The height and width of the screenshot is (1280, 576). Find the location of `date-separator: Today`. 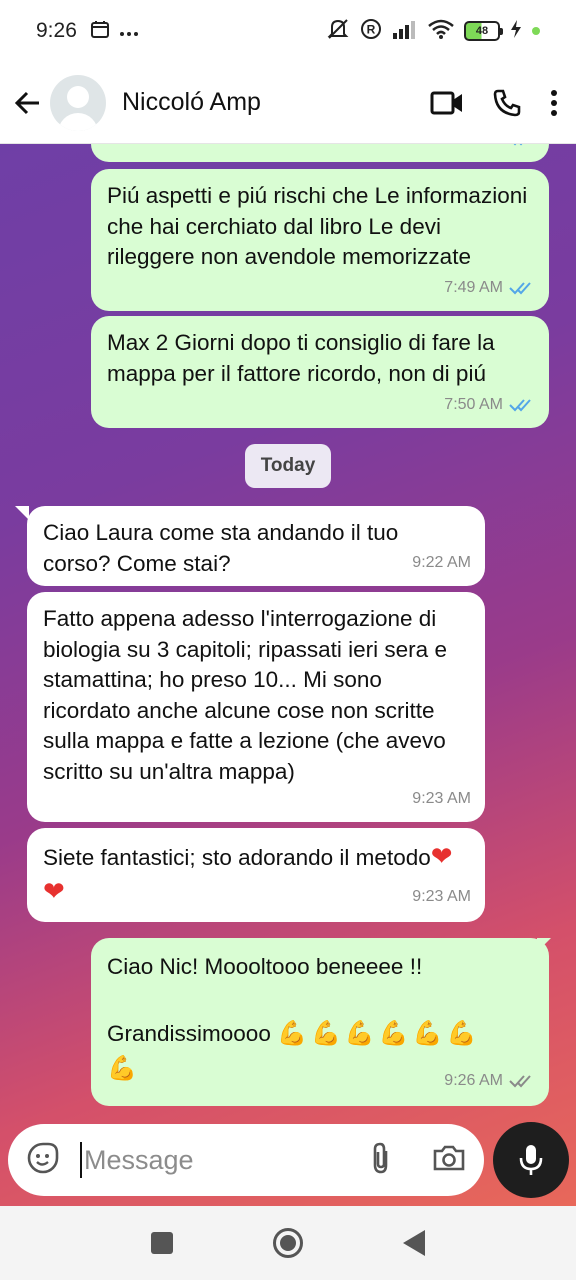

date-separator: Today is located at coordinates (288, 466).